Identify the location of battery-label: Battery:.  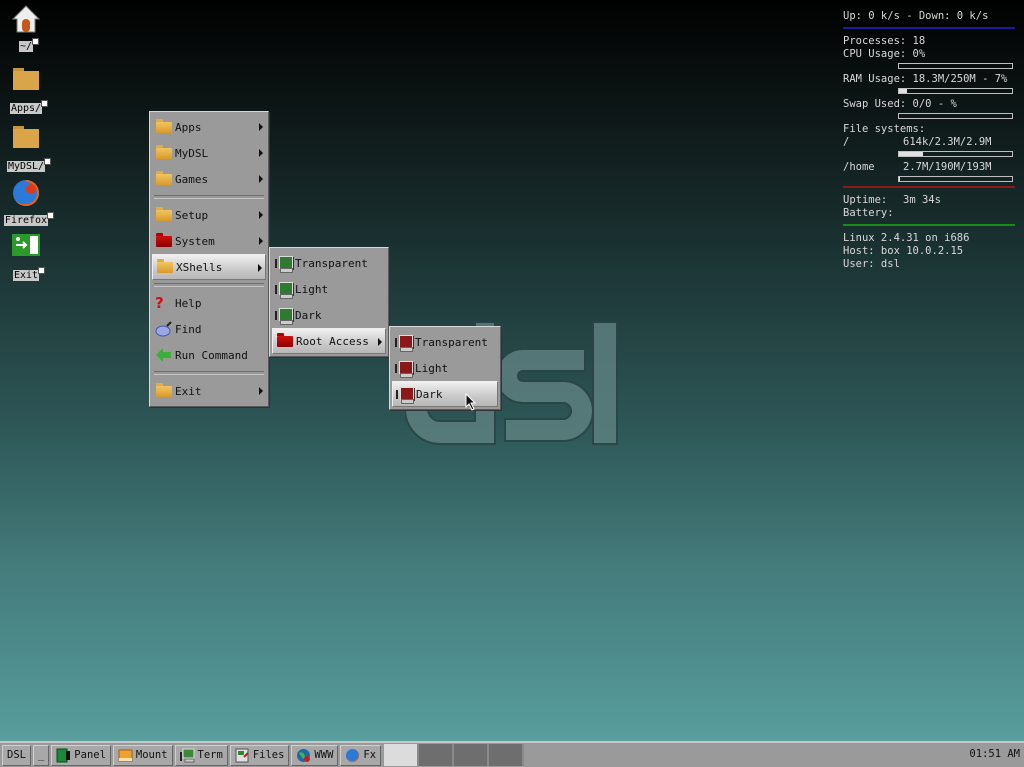
(868, 213).